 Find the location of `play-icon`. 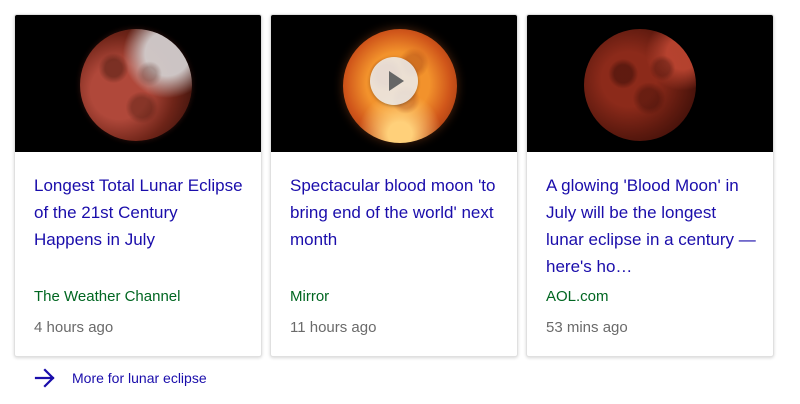

play-icon is located at coordinates (396, 81).